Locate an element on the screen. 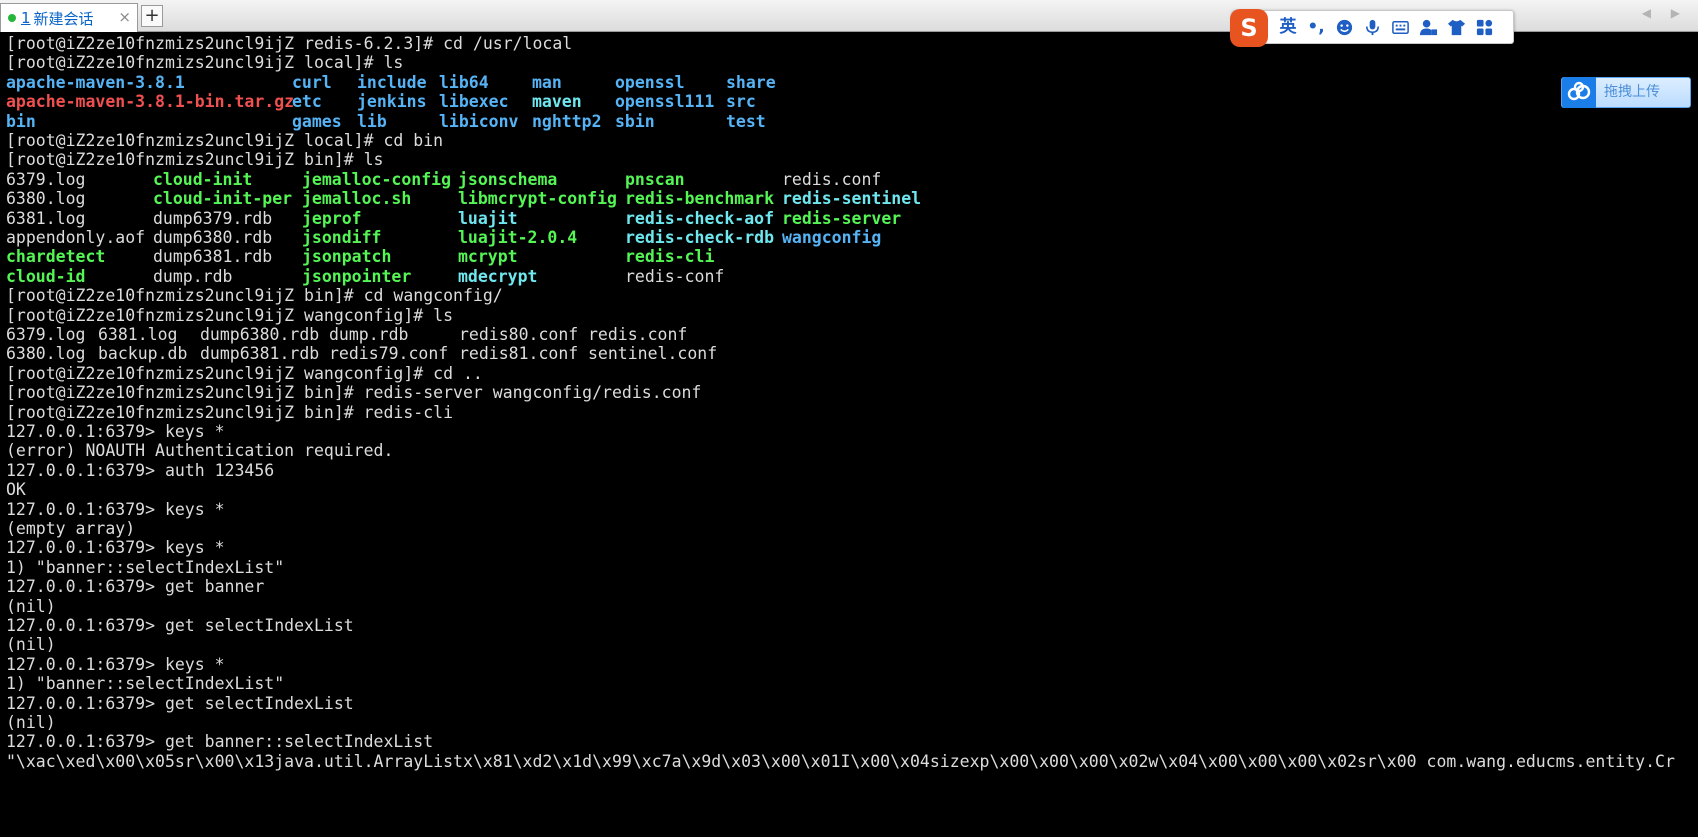  ls-entry-dir: man is located at coordinates (547, 82).